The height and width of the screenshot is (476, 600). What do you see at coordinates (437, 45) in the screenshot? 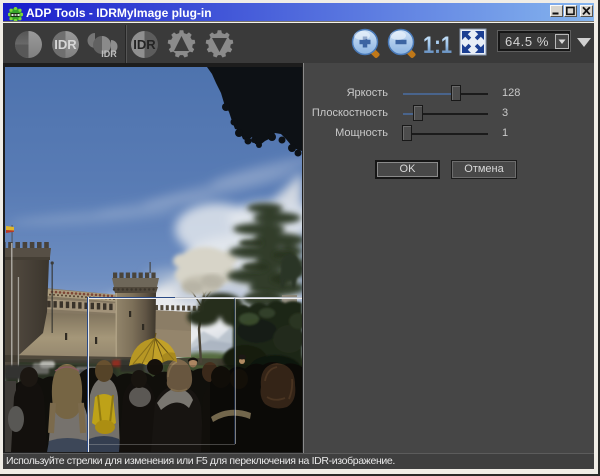
I see `svg-text: 1:1` at bounding box center [437, 45].